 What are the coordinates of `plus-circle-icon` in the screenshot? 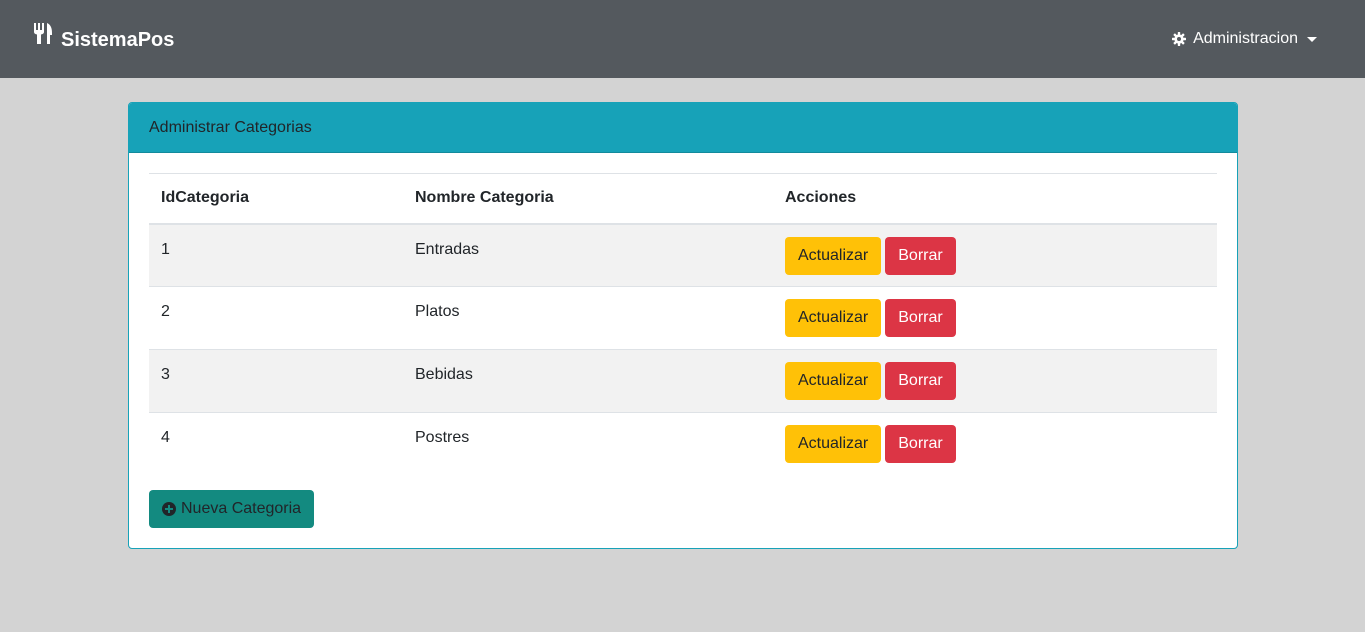 It's located at (169, 509).